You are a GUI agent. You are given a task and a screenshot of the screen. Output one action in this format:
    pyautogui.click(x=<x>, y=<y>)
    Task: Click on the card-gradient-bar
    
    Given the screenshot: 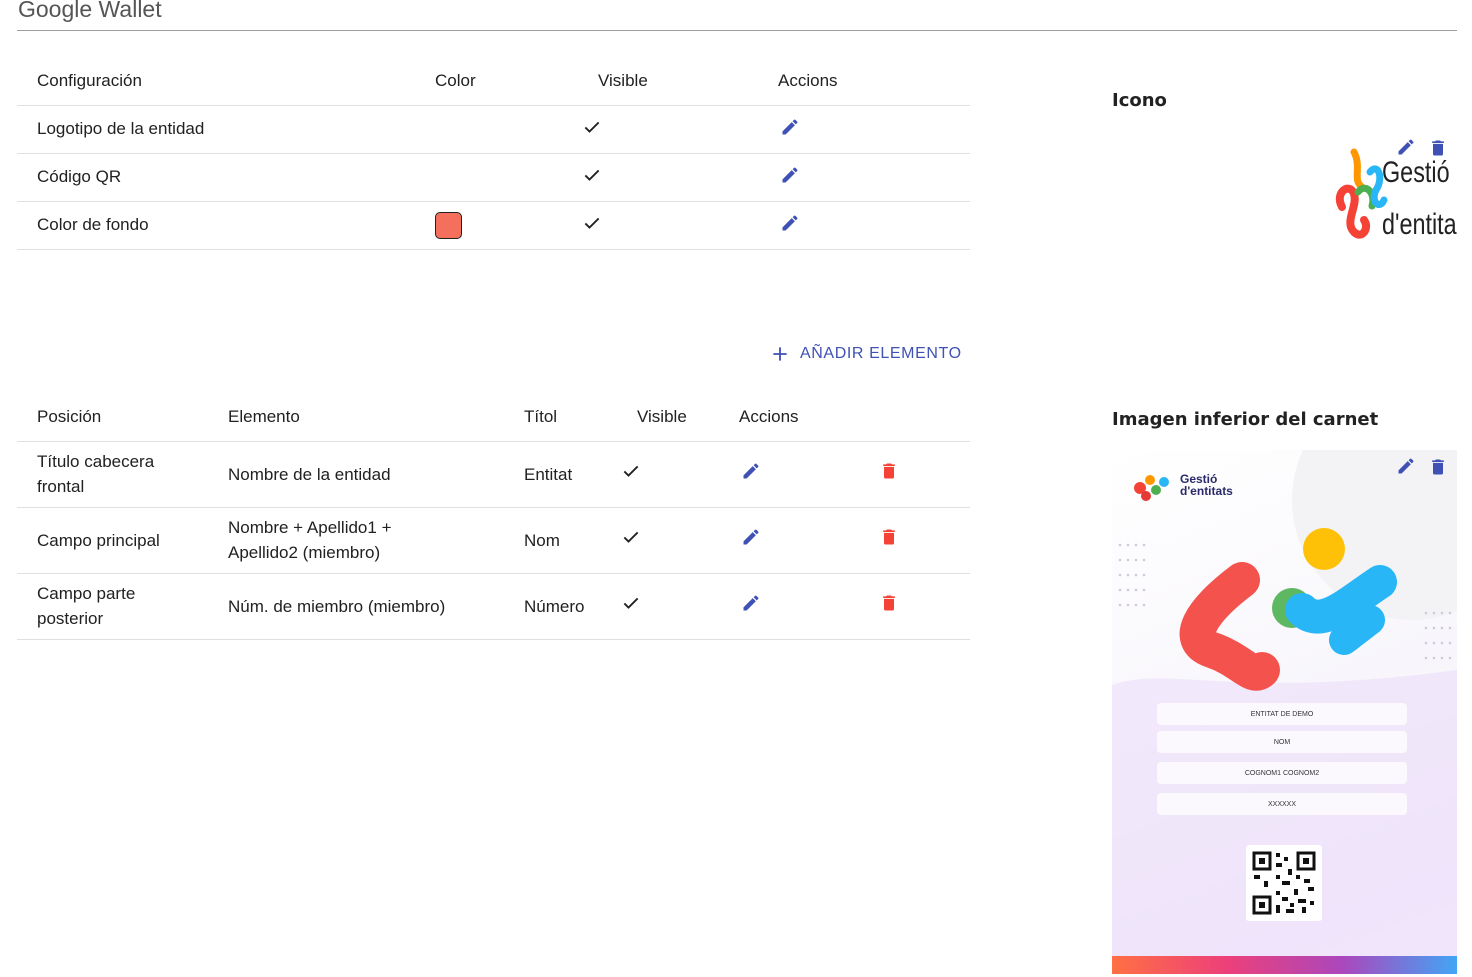 What is the action you would take?
    pyautogui.click(x=1284, y=965)
    